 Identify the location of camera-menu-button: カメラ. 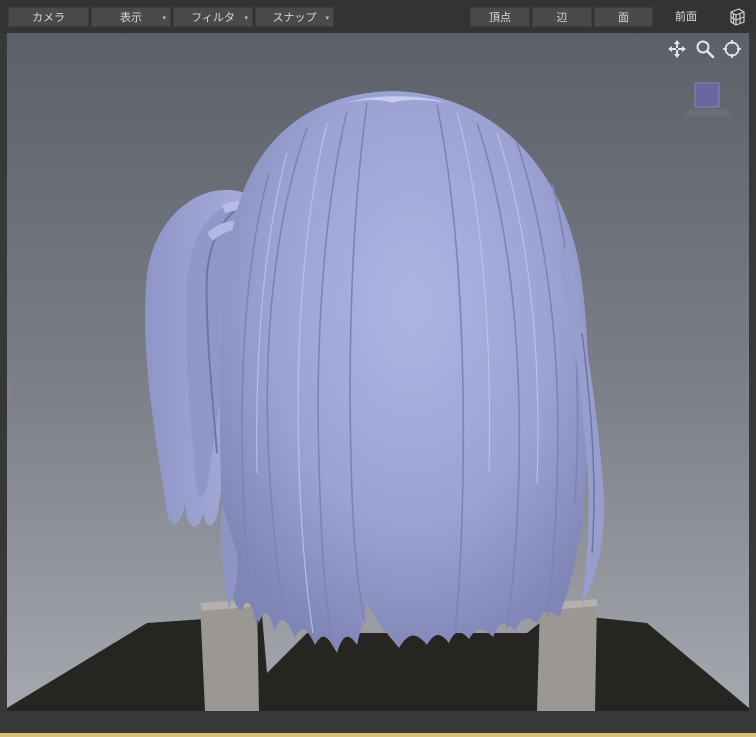
(48, 17).